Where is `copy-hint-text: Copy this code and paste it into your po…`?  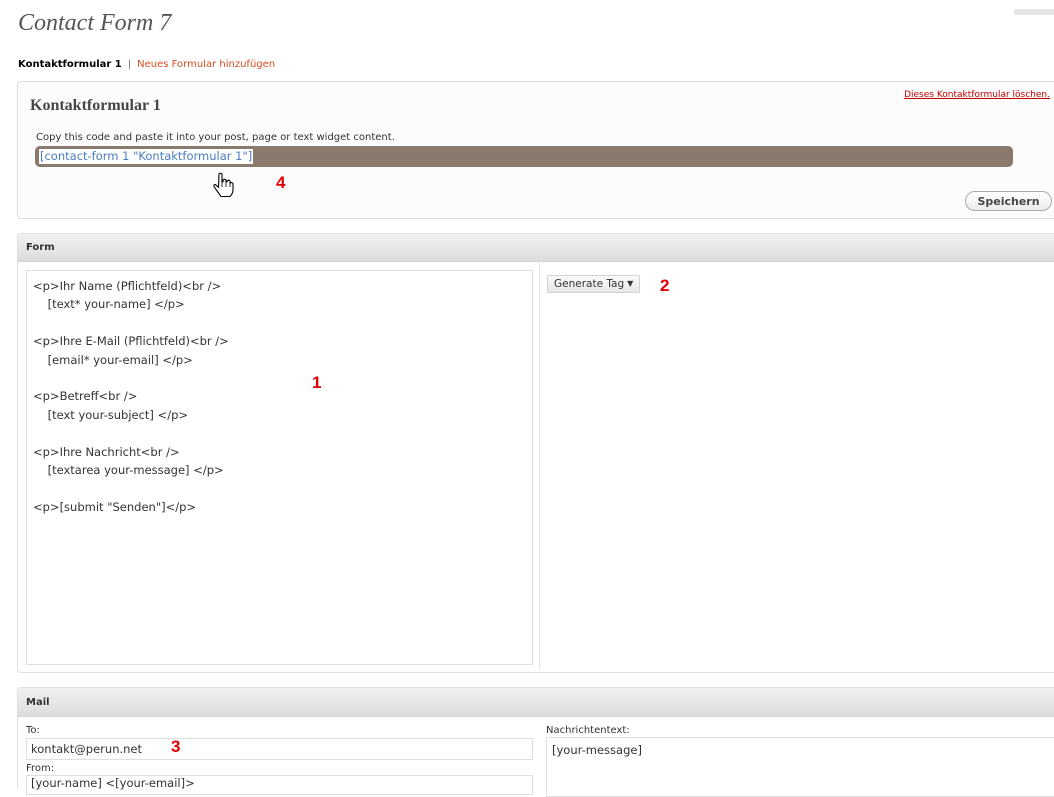 copy-hint-text: Copy this code and paste it into your po… is located at coordinates (215, 137).